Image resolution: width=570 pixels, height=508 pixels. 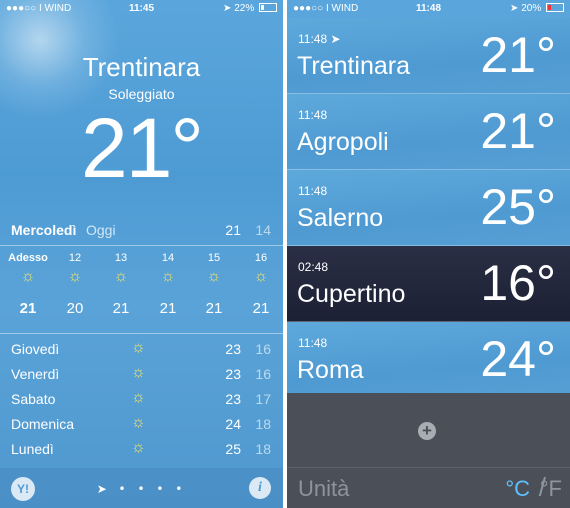 What do you see at coordinates (142, 148) in the screenshot?
I see `current-temperature: 21°` at bounding box center [142, 148].